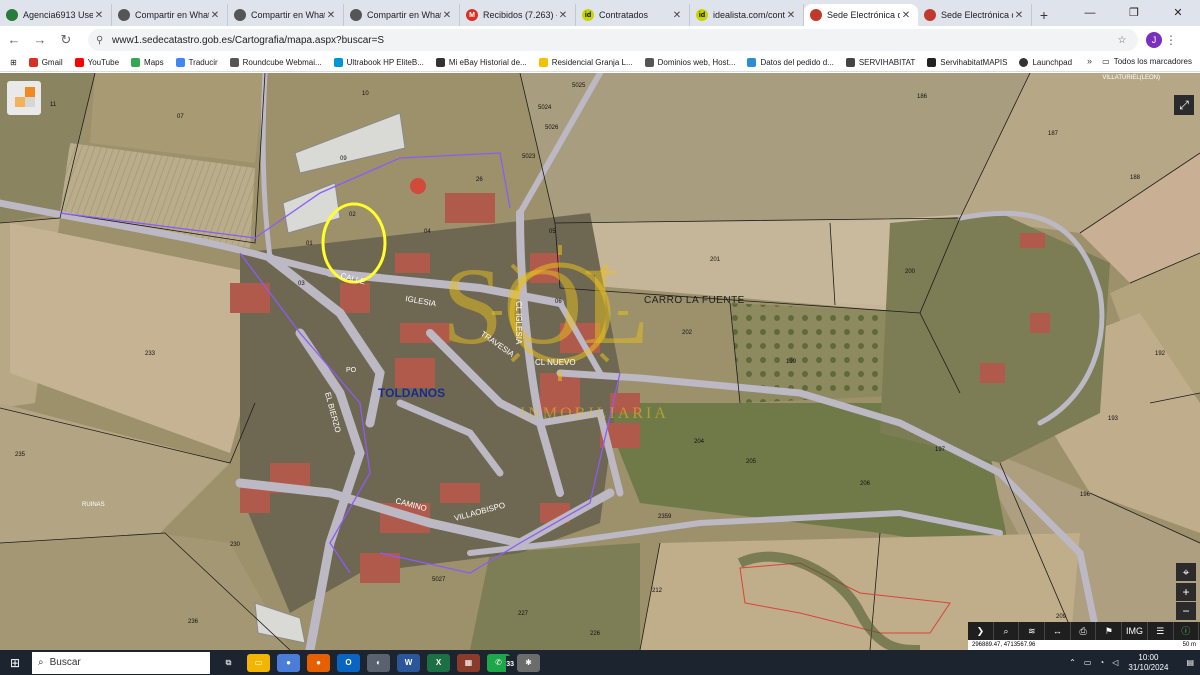 This screenshot has width=1200, height=675. What do you see at coordinates (1178, 13) in the screenshot?
I see `close-window-icon: ✕` at bounding box center [1178, 13].